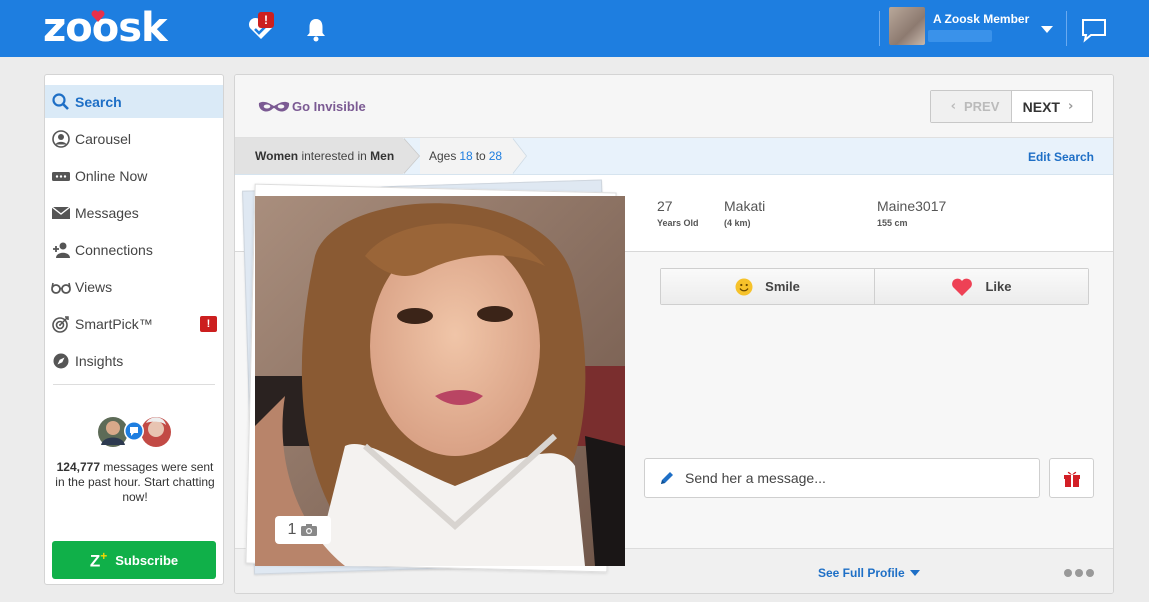  Describe the element at coordinates (737, 223) in the screenshot. I see `profile-distance: (4 km)` at that location.